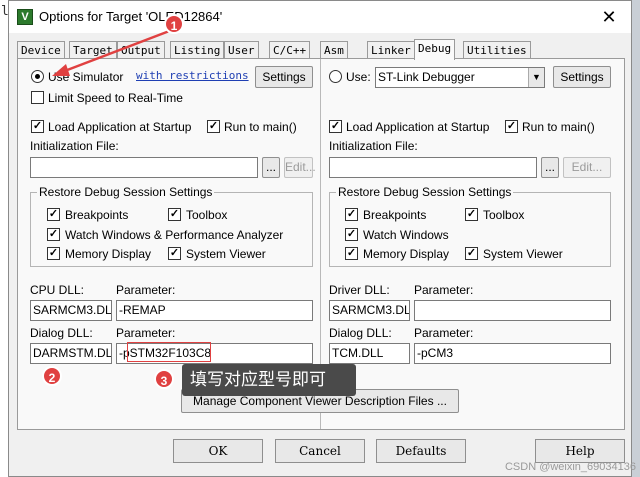 The width and height of the screenshot is (640, 477). What do you see at coordinates (269, 380) in the screenshot?
I see `annotation-tooltip: 填写对应型号即可` at bounding box center [269, 380].